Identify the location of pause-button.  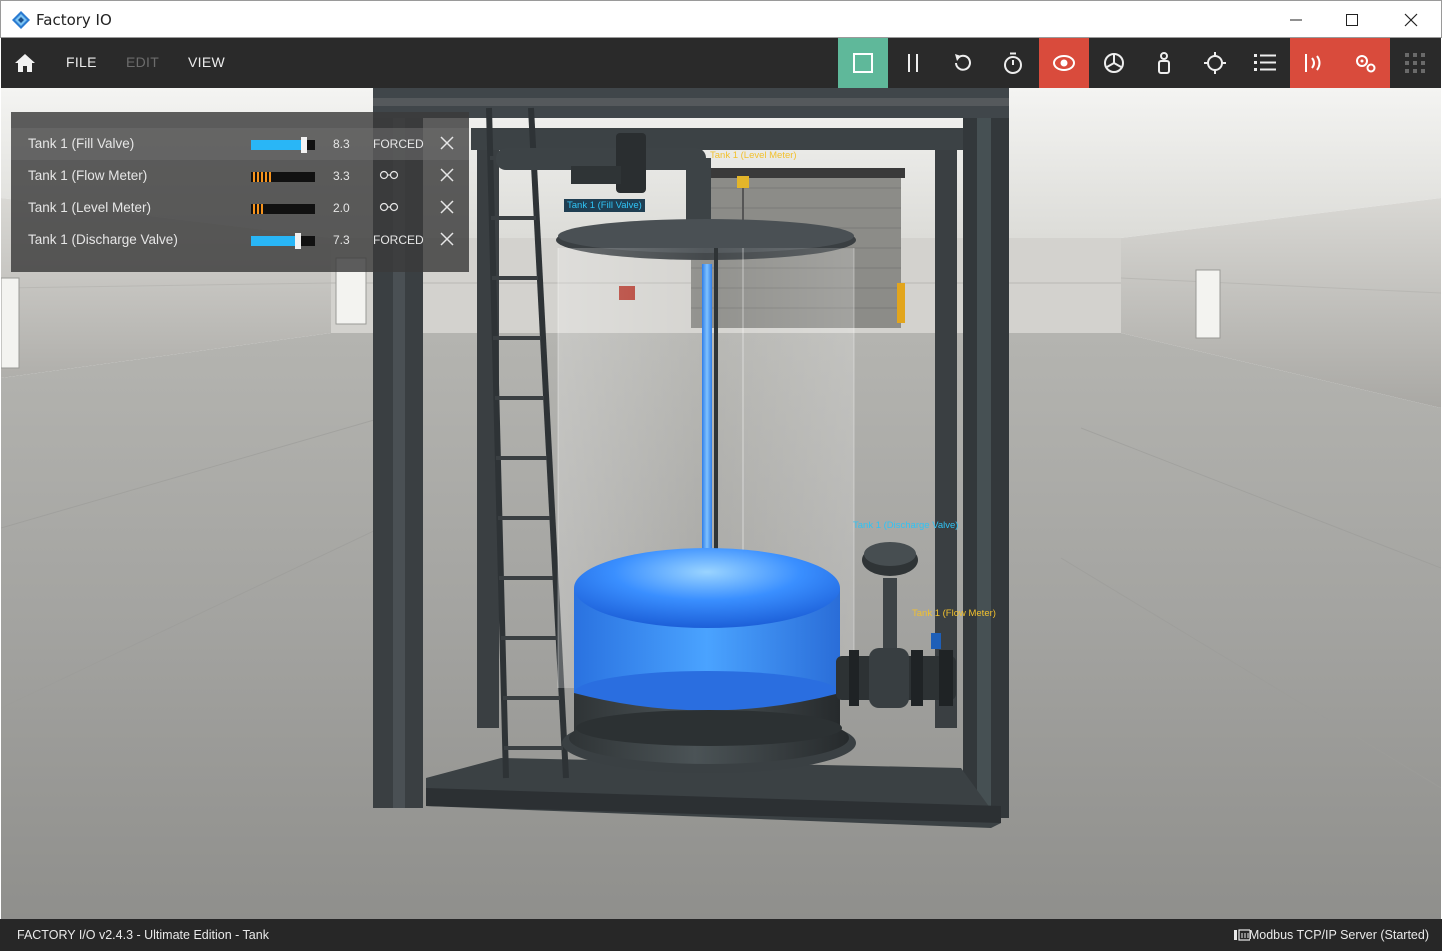
(913, 63).